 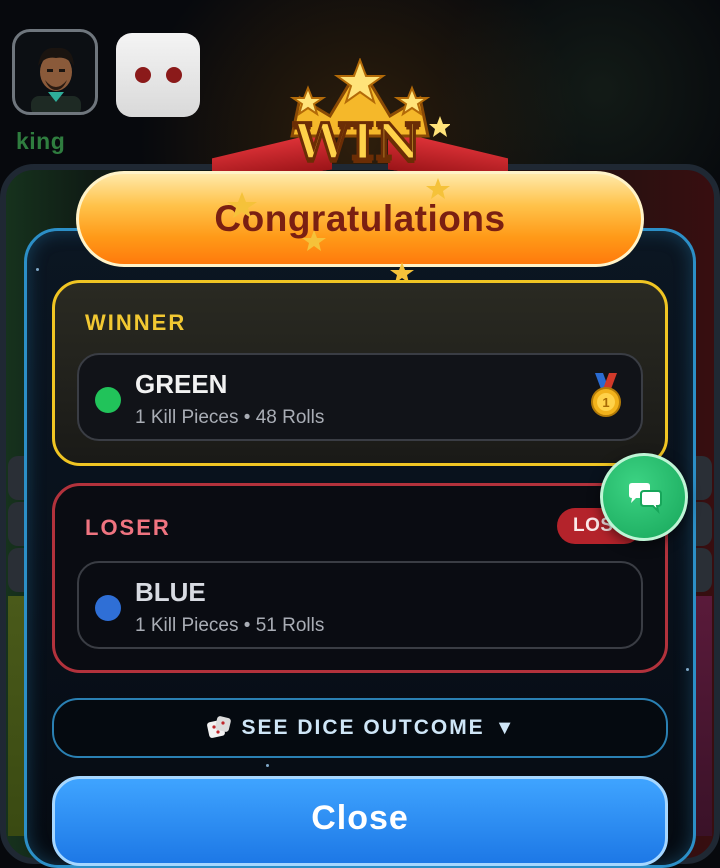 I want to click on winner-stats: 1 Kill Pieces • 48 Rolls, so click(x=230, y=417).